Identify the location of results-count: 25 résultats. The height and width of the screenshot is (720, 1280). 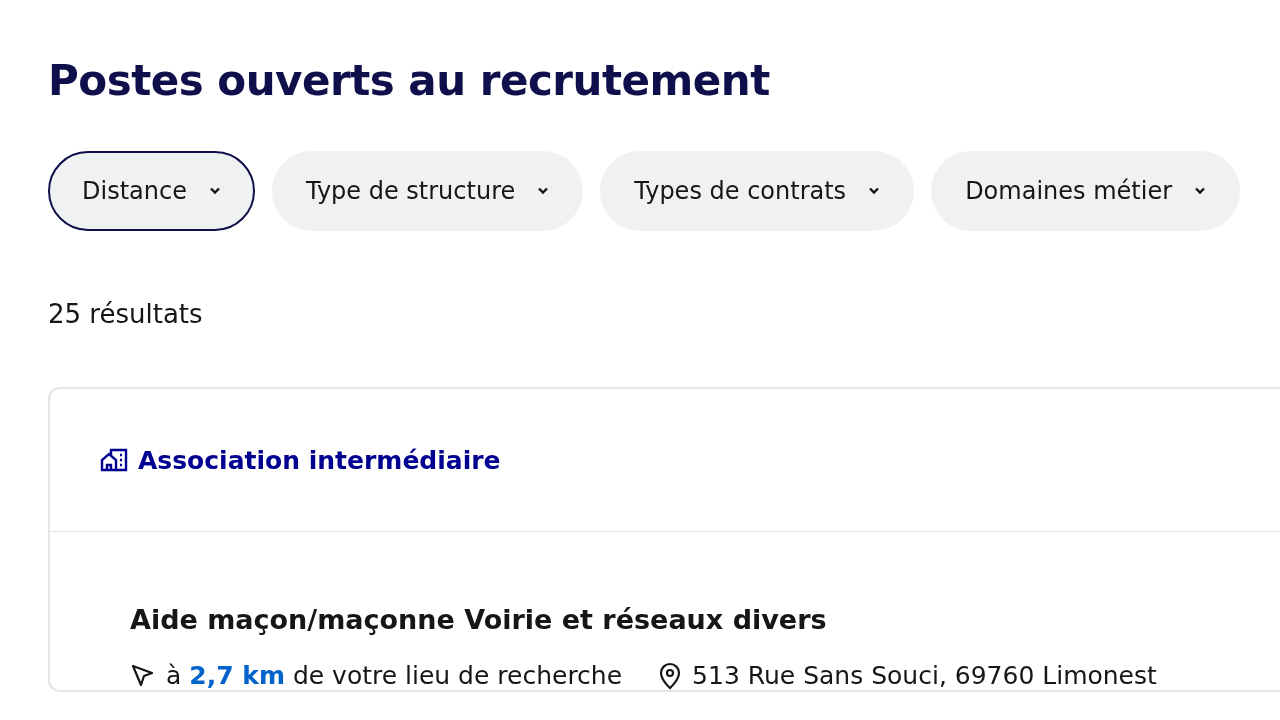
(126, 314).